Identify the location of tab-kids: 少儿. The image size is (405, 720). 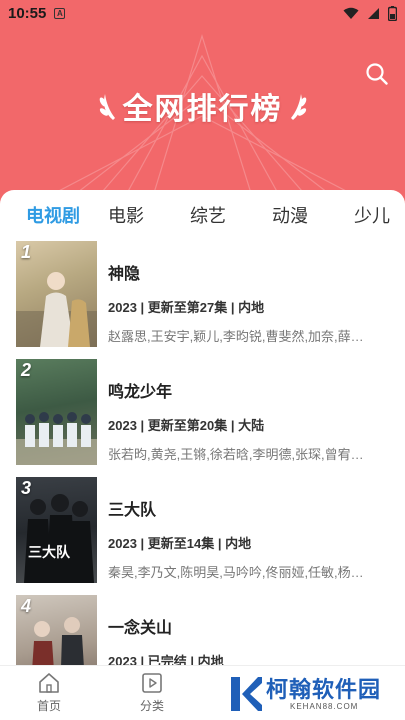
(379, 215).